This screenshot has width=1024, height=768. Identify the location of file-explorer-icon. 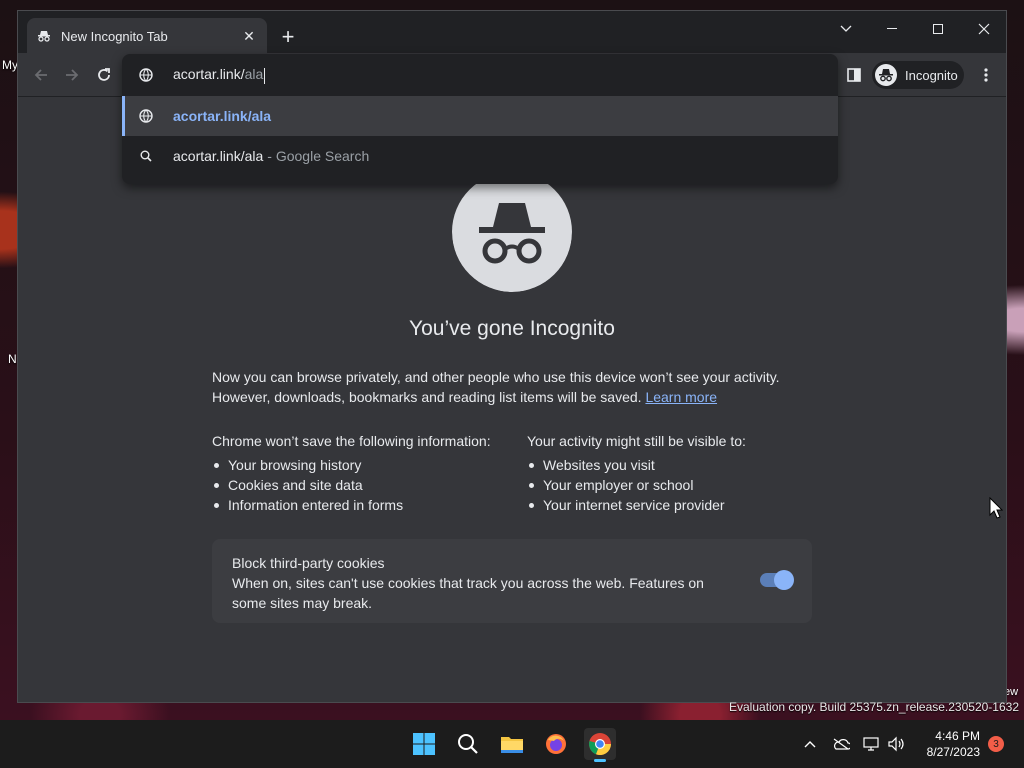
(512, 744).